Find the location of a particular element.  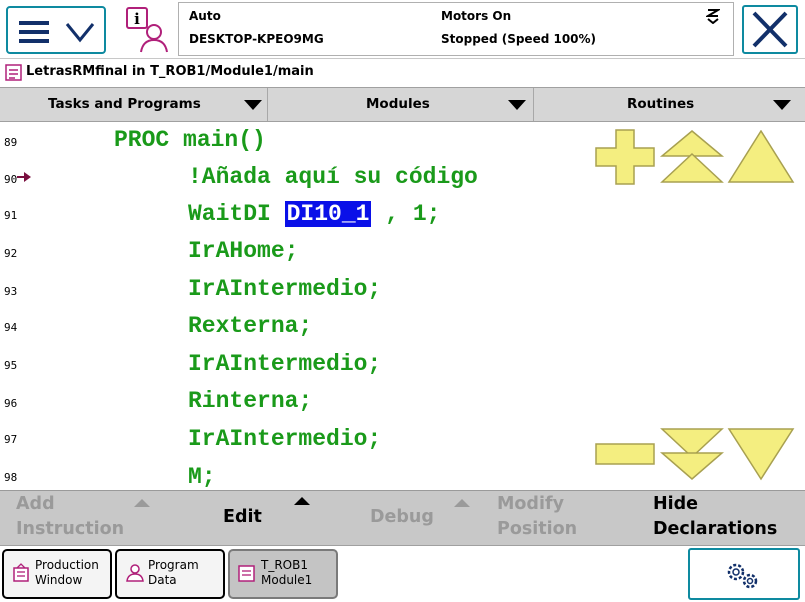

program-title-row: LetrasRMfinal in T_ROB1/Module1/main is located at coordinates (402, 73).